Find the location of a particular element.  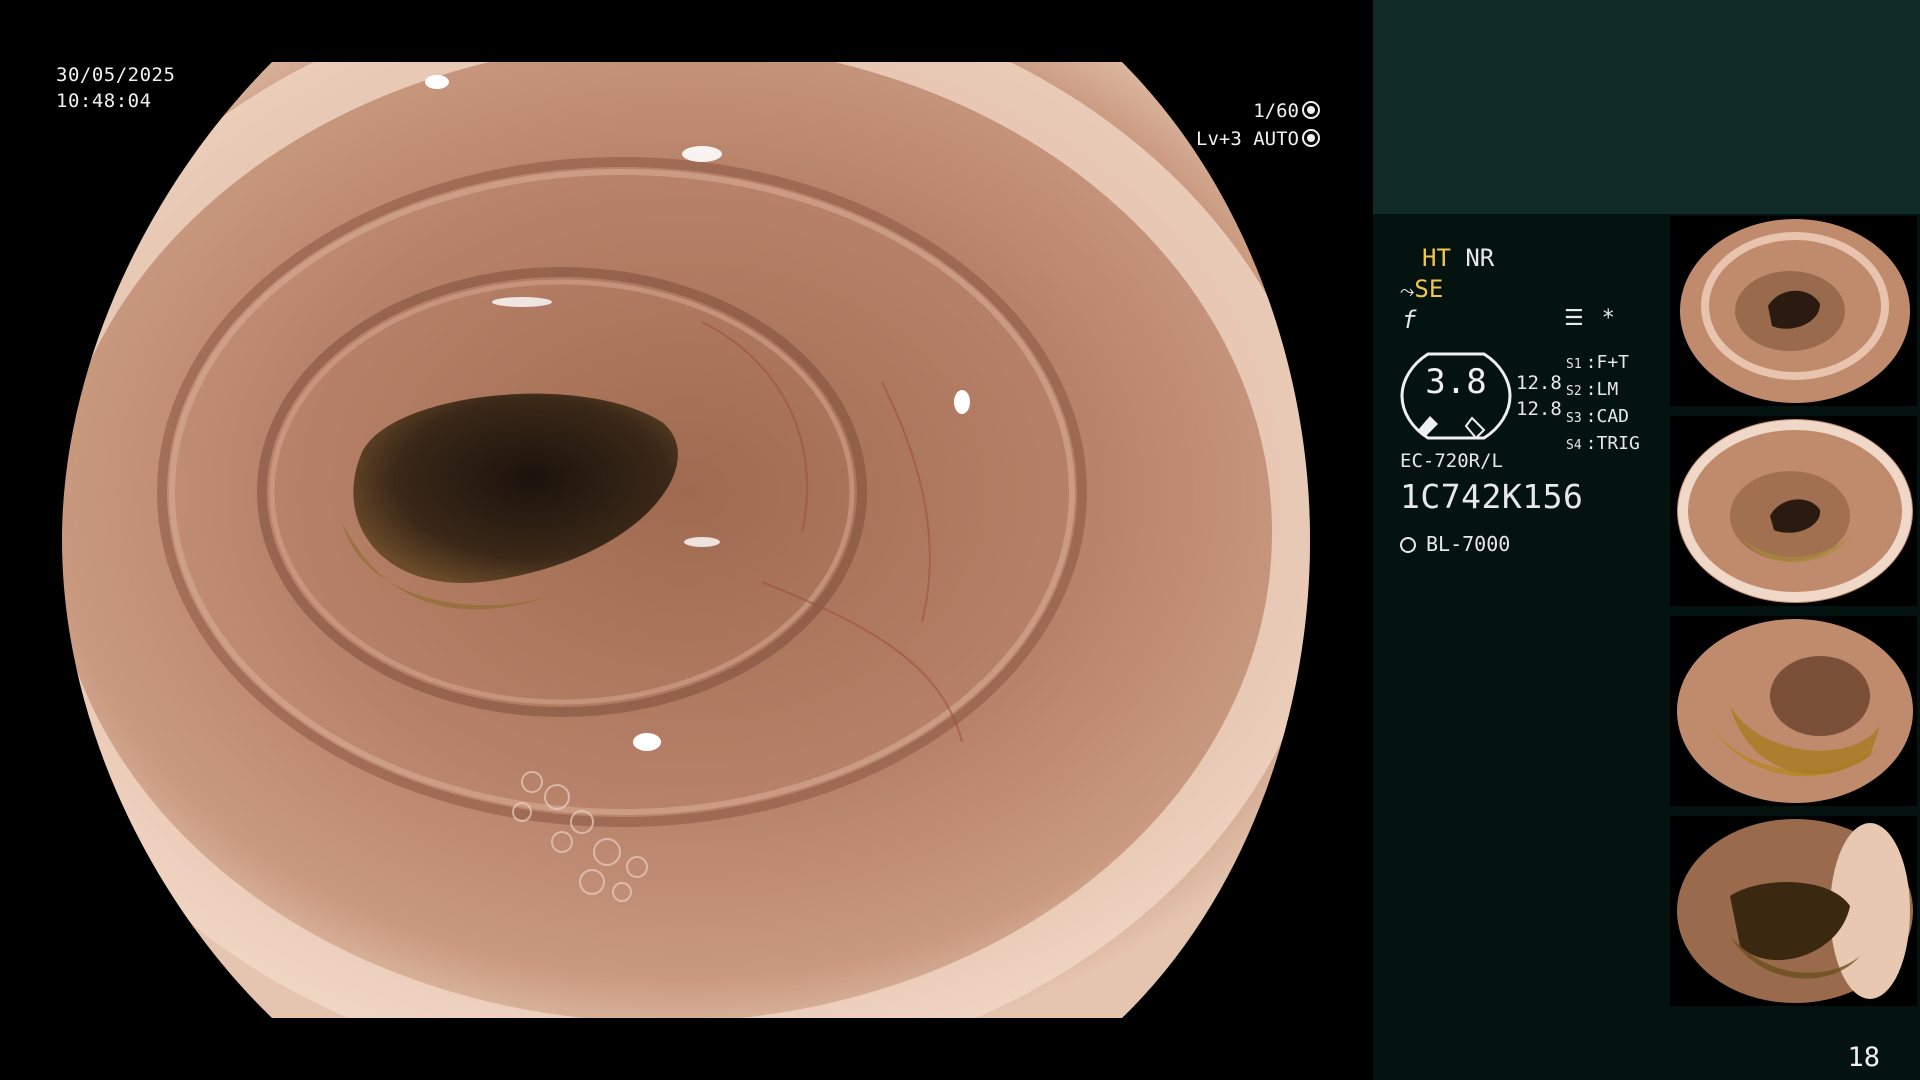

setting-s1: S1:F+T is located at coordinates (1598, 362).